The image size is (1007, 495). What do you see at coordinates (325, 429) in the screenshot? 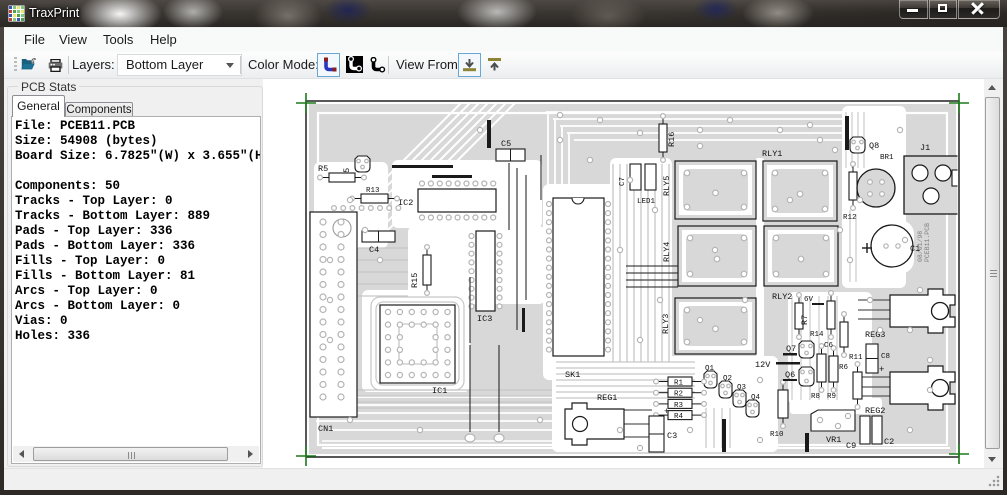
I see `svg-text: CN1` at bounding box center [325, 429].